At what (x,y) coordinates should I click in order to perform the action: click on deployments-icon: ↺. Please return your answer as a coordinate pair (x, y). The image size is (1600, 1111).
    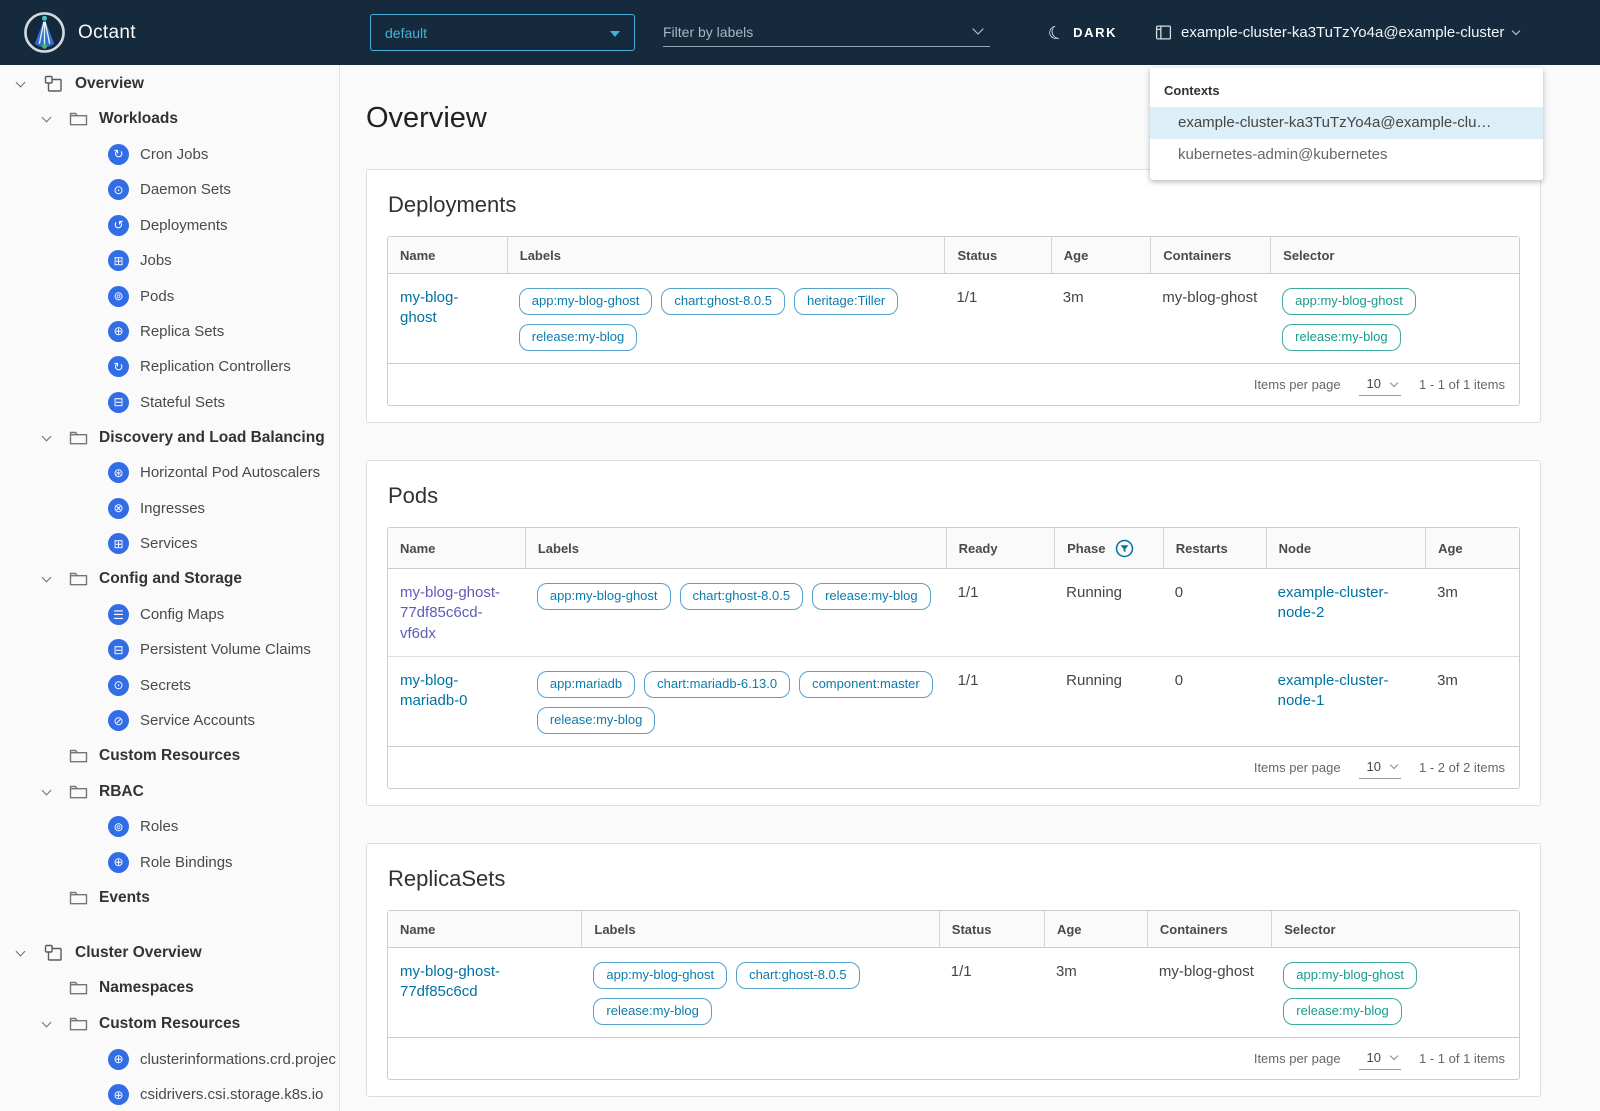
    Looking at the image, I should click on (118, 225).